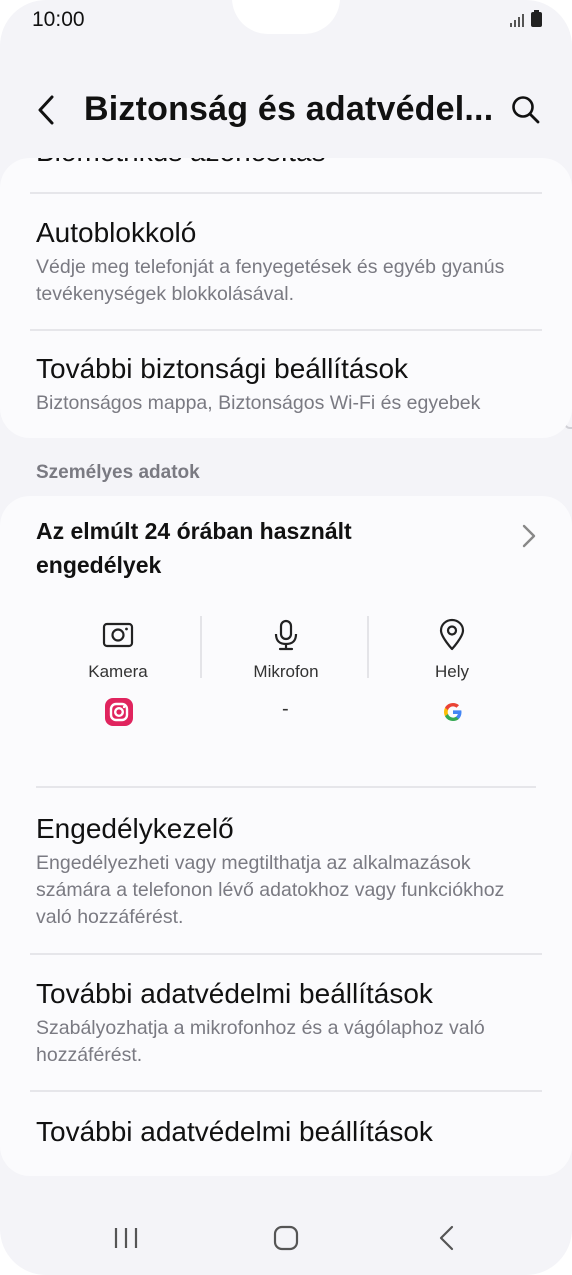 The height and width of the screenshot is (1275, 572). What do you see at coordinates (118, 650) in the screenshot?
I see `permission-camera: Kamera` at bounding box center [118, 650].